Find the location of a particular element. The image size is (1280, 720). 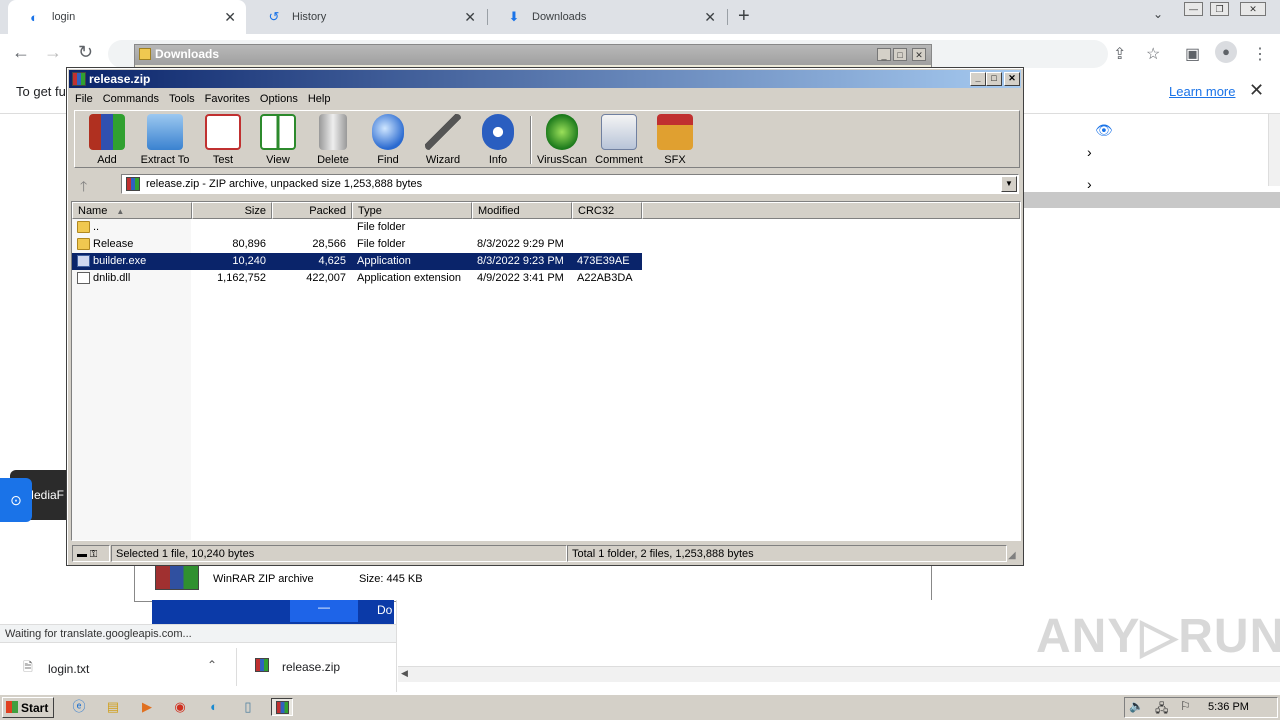

tab-downloads: ⬇ Downloads ✕ is located at coordinates (607, 17).